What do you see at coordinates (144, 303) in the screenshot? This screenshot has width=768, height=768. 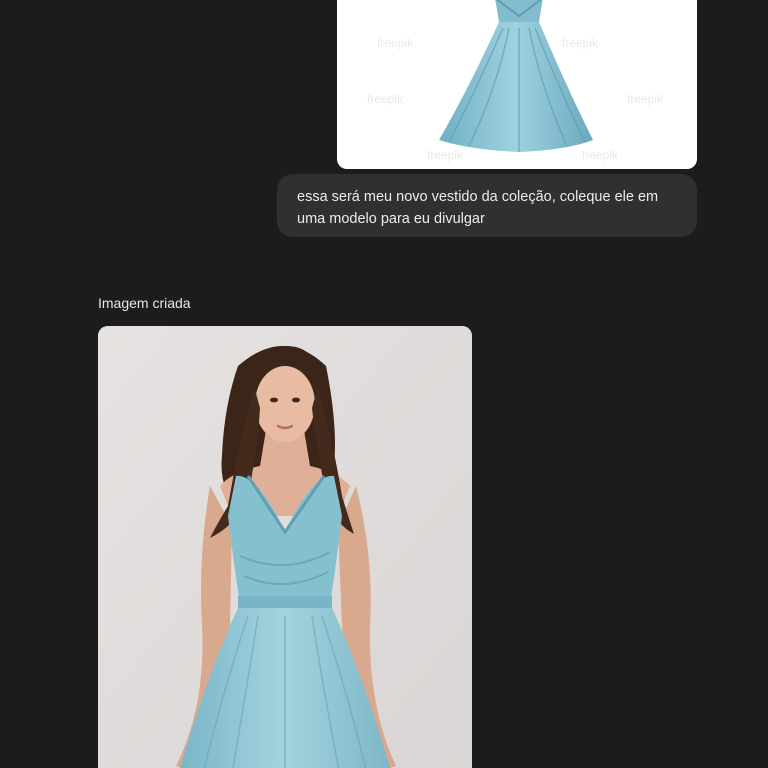 I see `image-created-label: Imagem criada` at bounding box center [144, 303].